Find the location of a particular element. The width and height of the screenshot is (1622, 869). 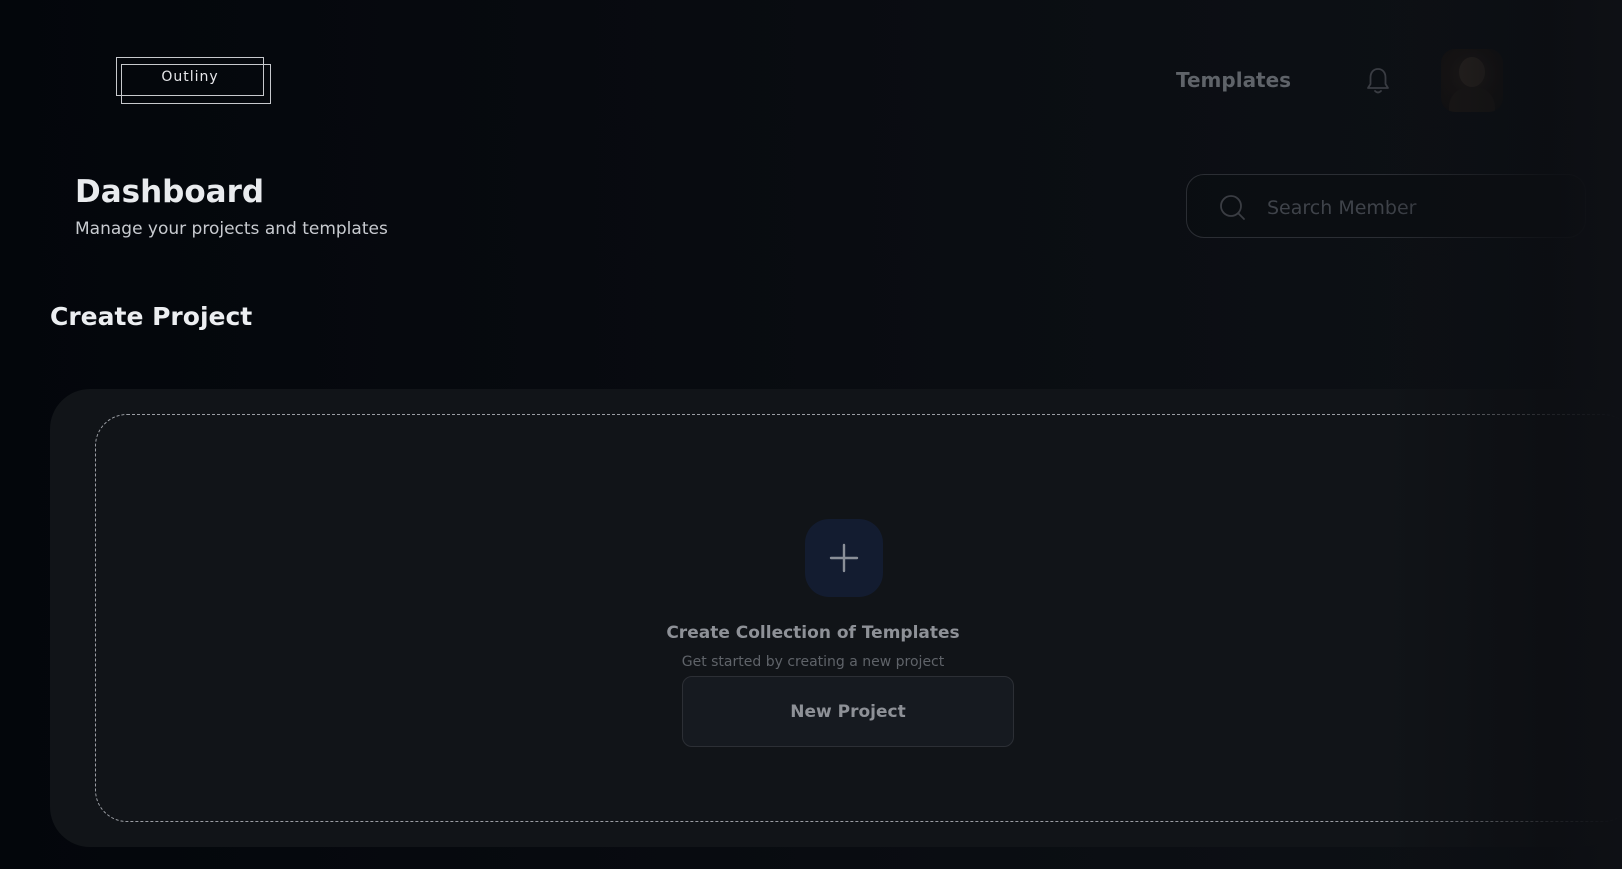

logo-text: Outliny is located at coordinates (190, 77).